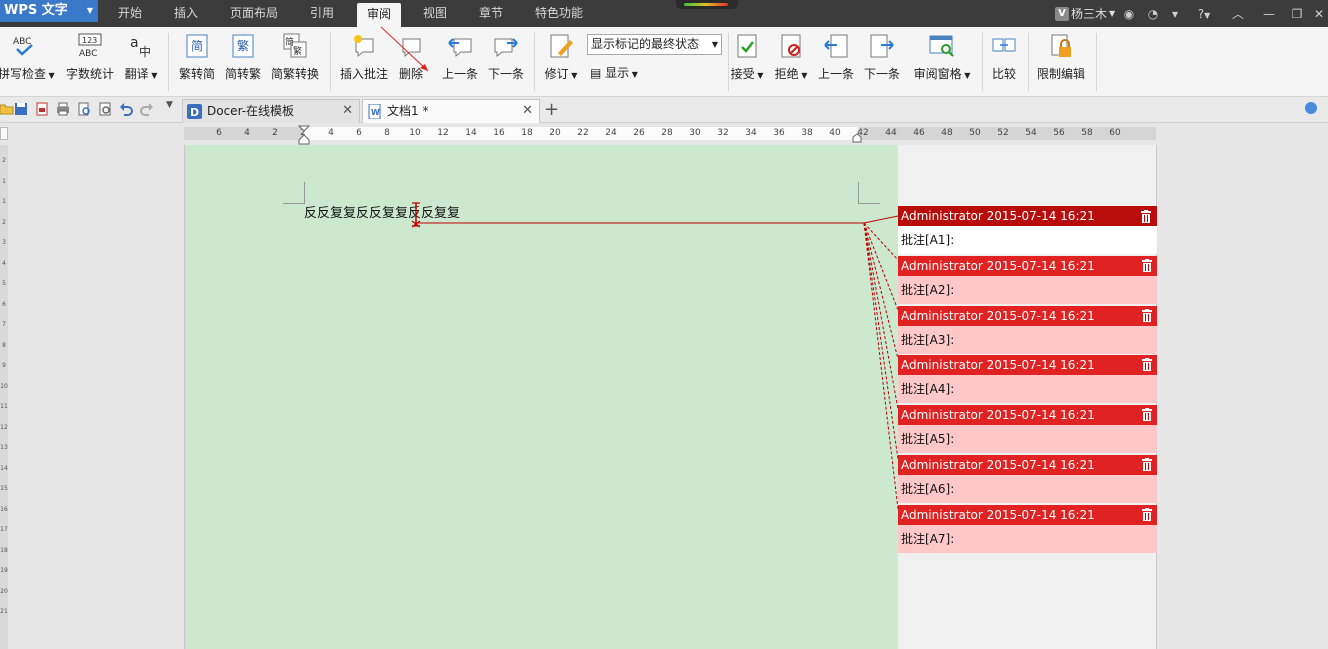 This screenshot has height=649, width=1328. I want to click on comment-body: 批注[A6]:, so click(1027, 489).